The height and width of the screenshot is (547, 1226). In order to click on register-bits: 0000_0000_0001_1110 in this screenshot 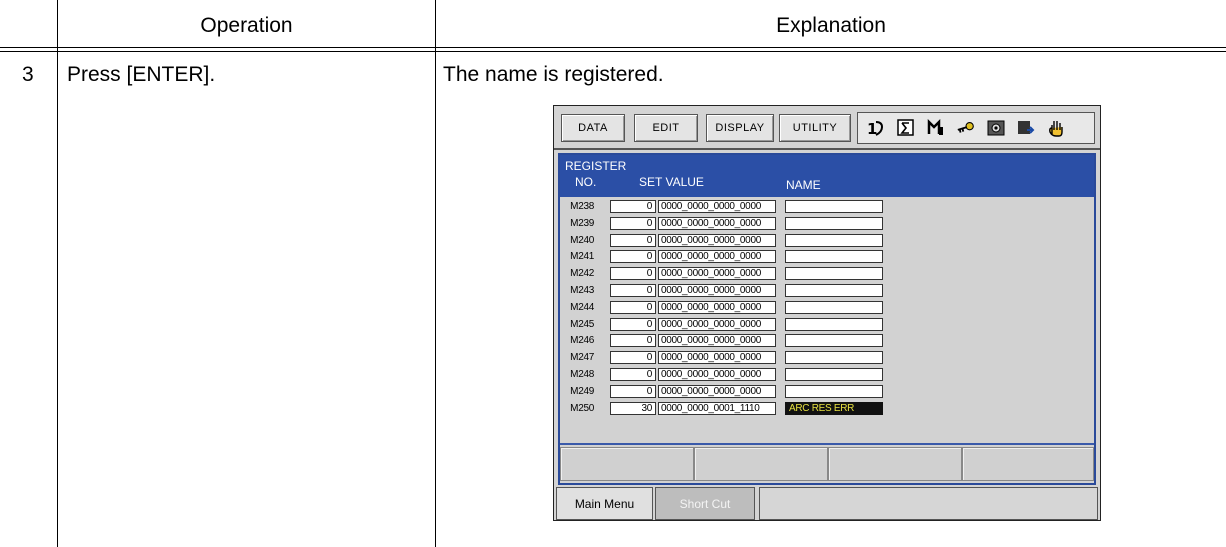, I will do `click(717, 408)`.